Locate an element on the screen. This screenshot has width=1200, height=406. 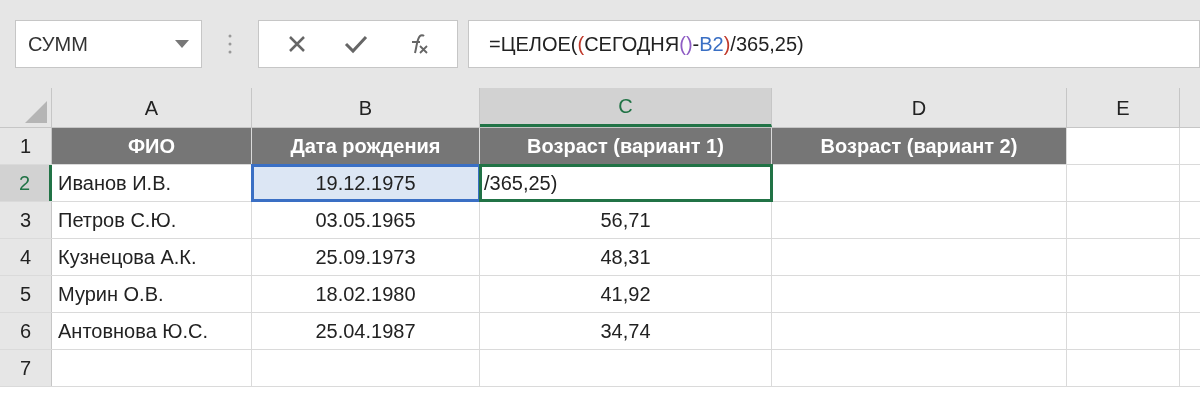
table-cell: Кузнецова А.К. is located at coordinates (152, 257).